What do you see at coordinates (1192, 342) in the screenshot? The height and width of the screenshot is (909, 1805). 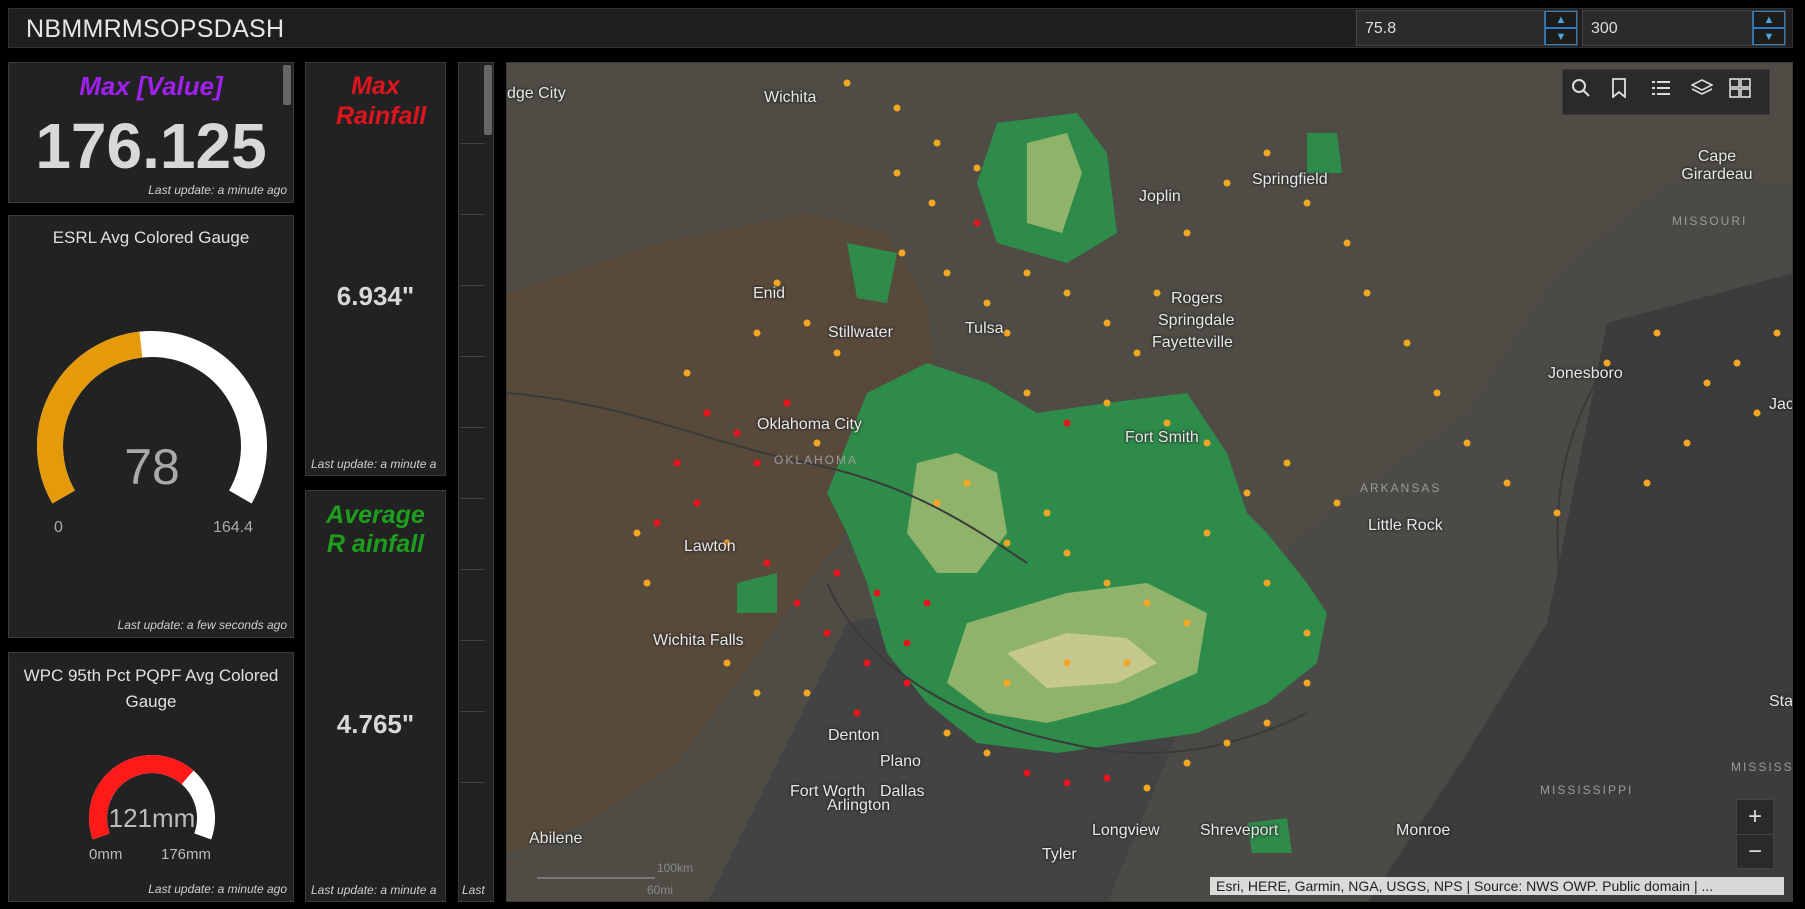 I see `map-city-label: Fayetteville` at bounding box center [1192, 342].